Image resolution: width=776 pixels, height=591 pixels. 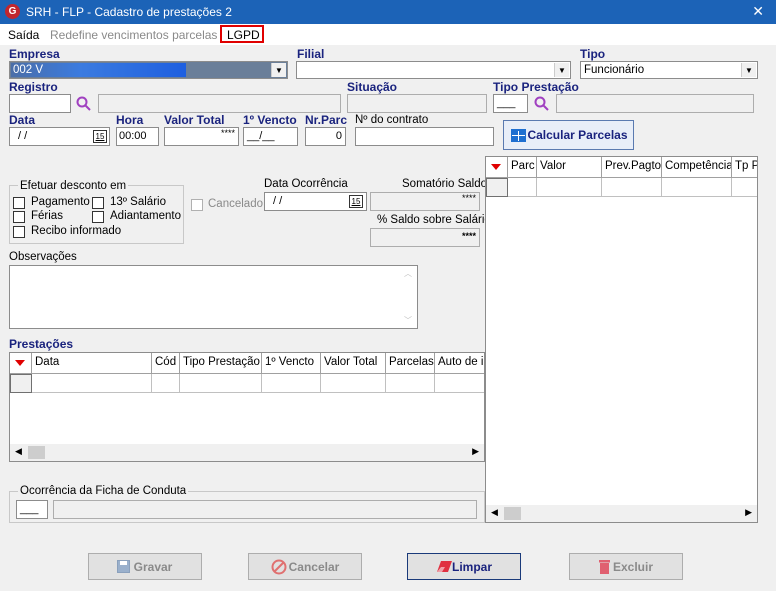 I want to click on vencto-input: __/__, so click(x=270, y=136).